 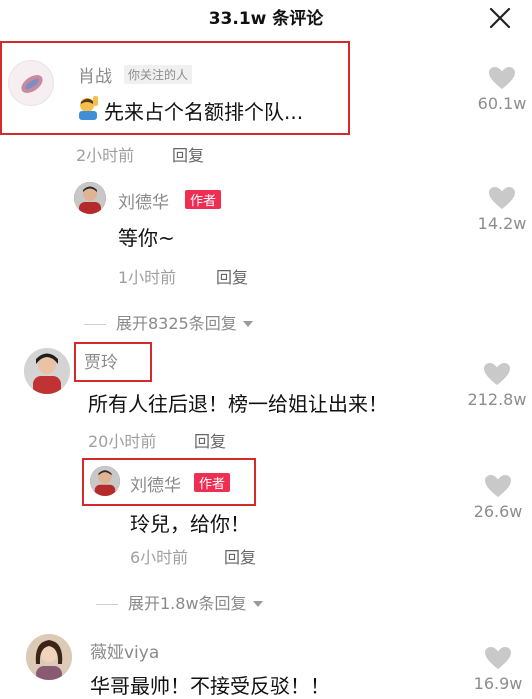 What do you see at coordinates (190, 524) in the screenshot?
I see `reply-text: 玲兒，给你！` at bounding box center [190, 524].